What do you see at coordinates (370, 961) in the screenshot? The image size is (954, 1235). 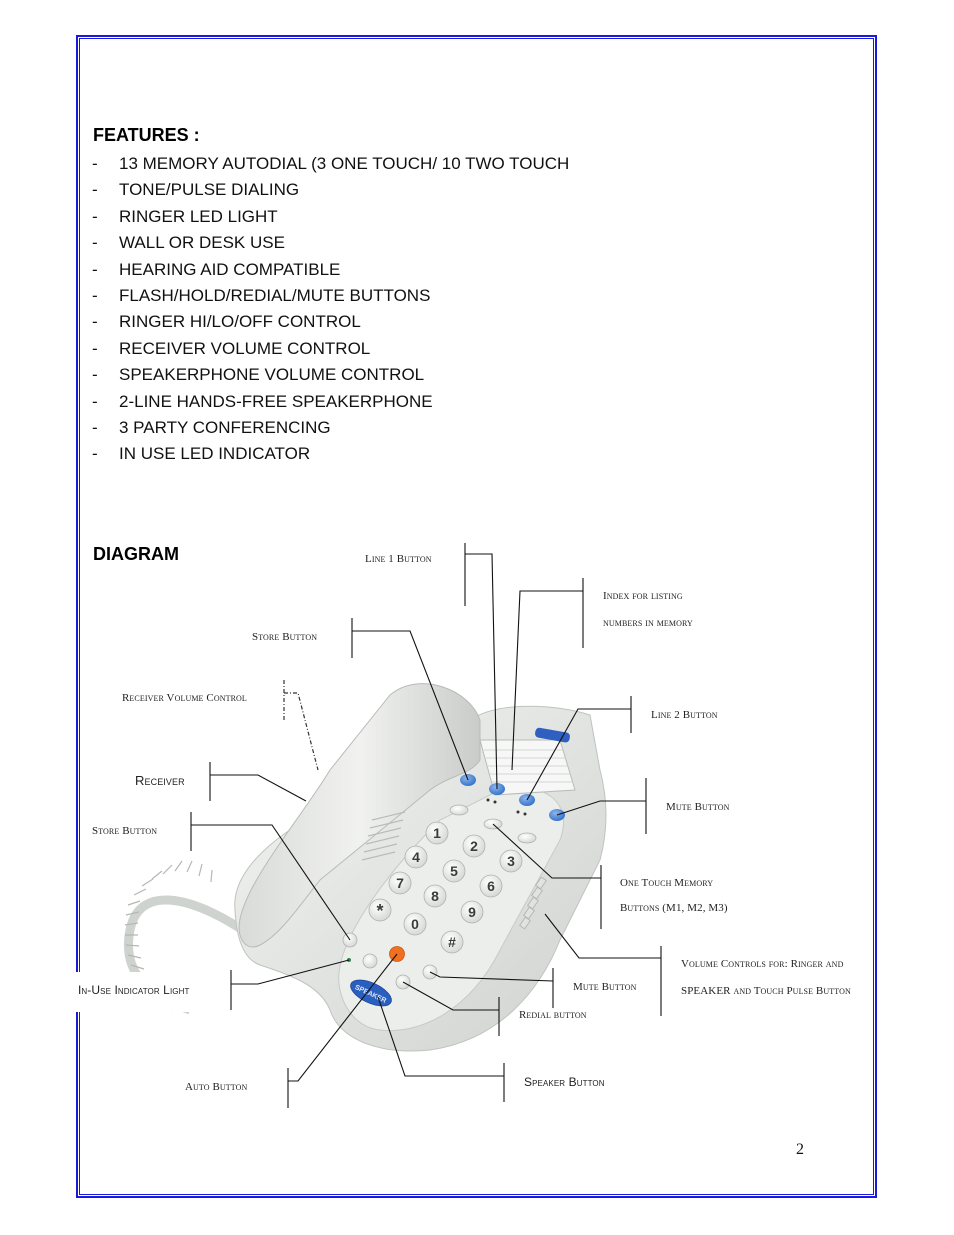 I see `flash-button` at bounding box center [370, 961].